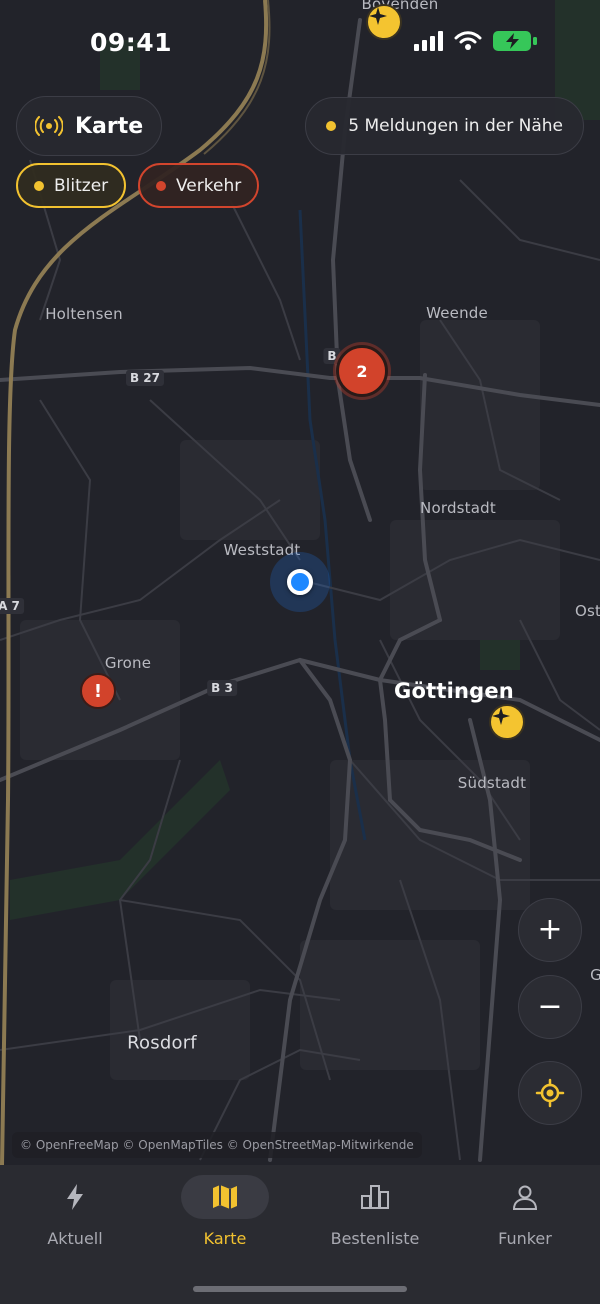  I want to click on status-icons, so click(476, 41).